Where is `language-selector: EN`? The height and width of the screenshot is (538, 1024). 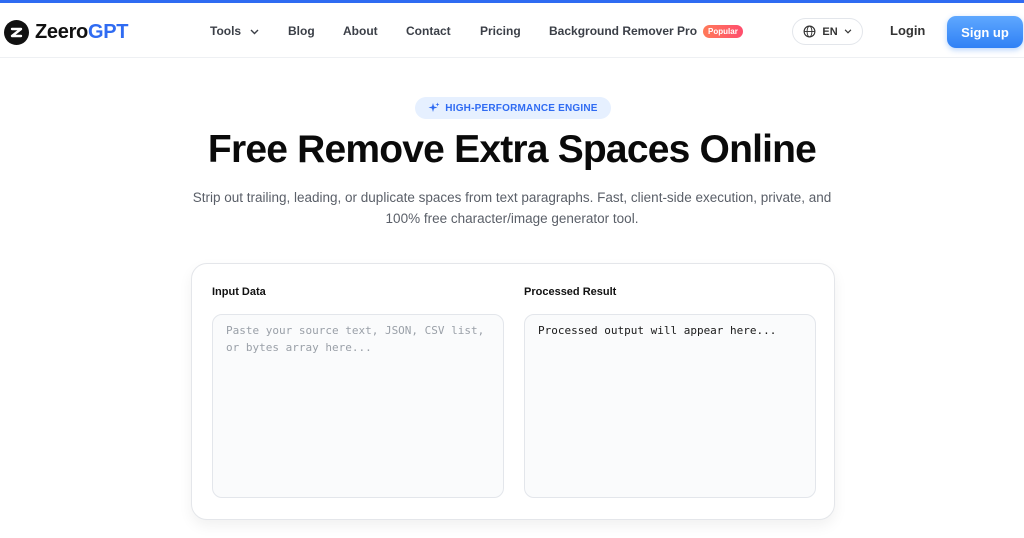 language-selector: EN is located at coordinates (827, 31).